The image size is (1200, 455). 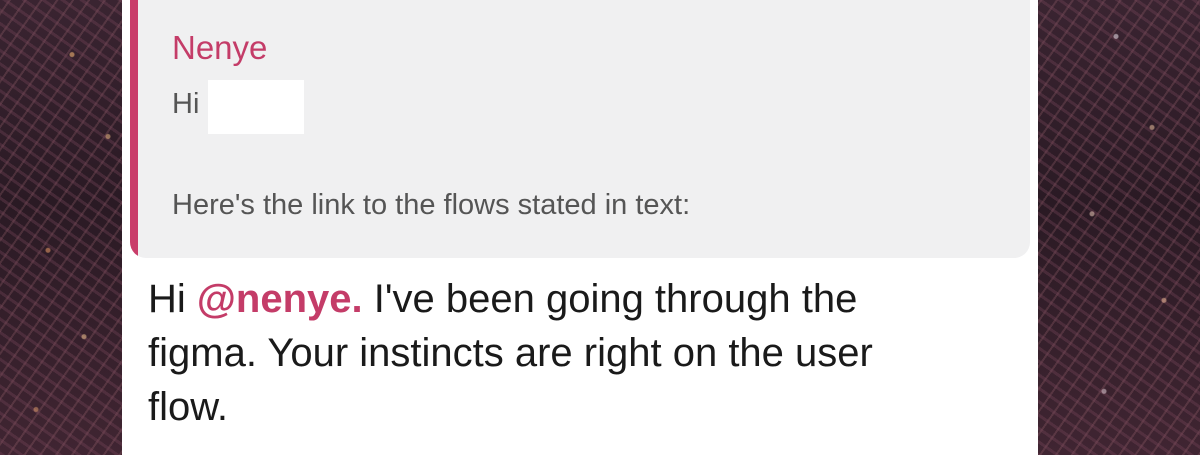 I want to click on redacted-name, so click(x=256, y=107).